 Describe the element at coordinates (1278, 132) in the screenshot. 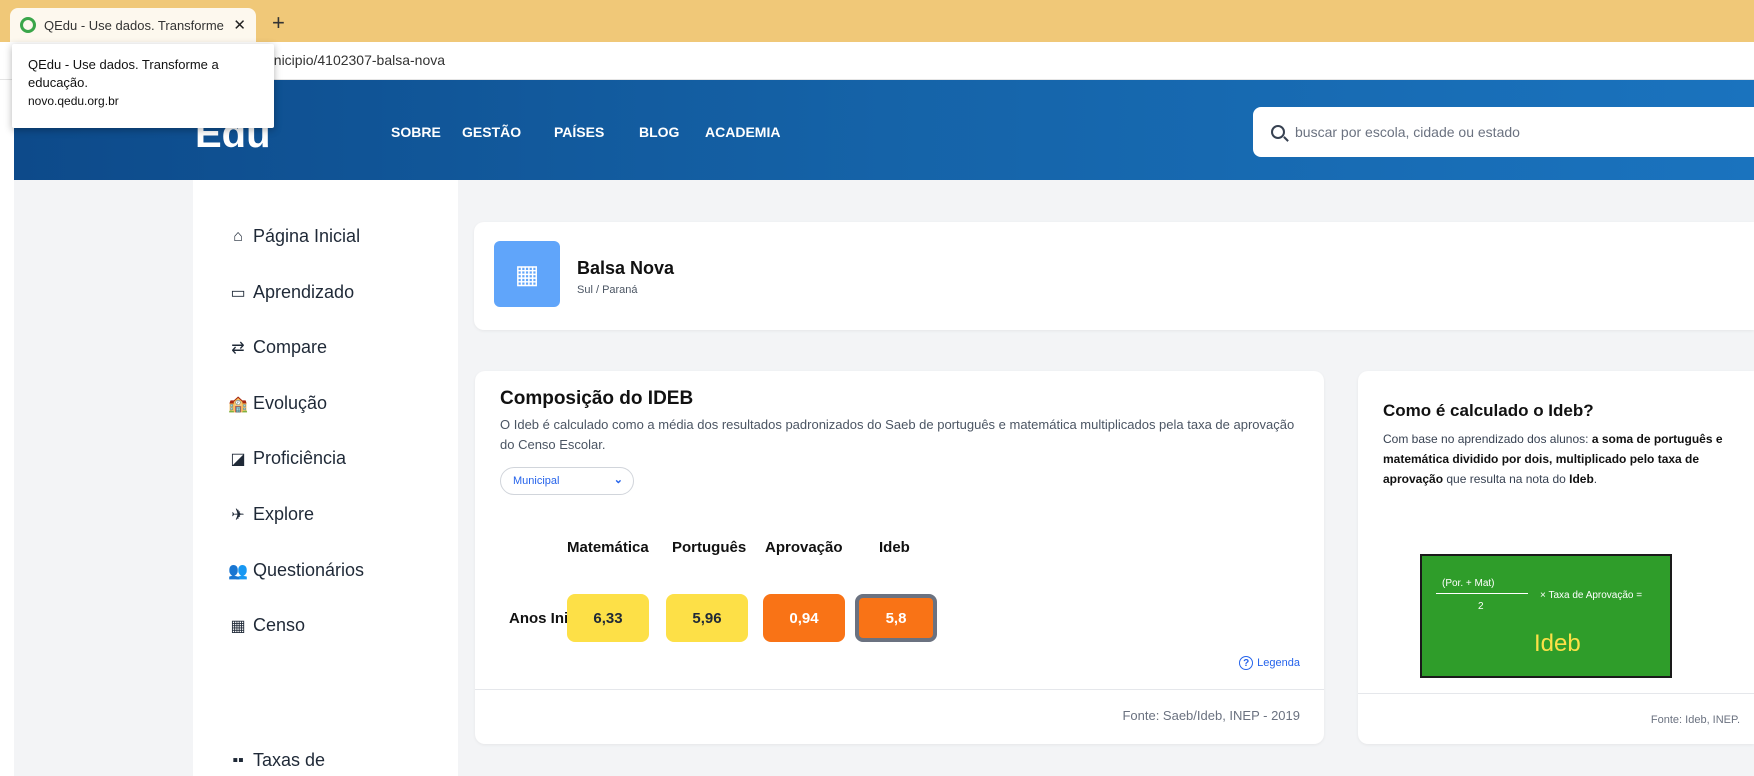

I see `search-icon` at that location.